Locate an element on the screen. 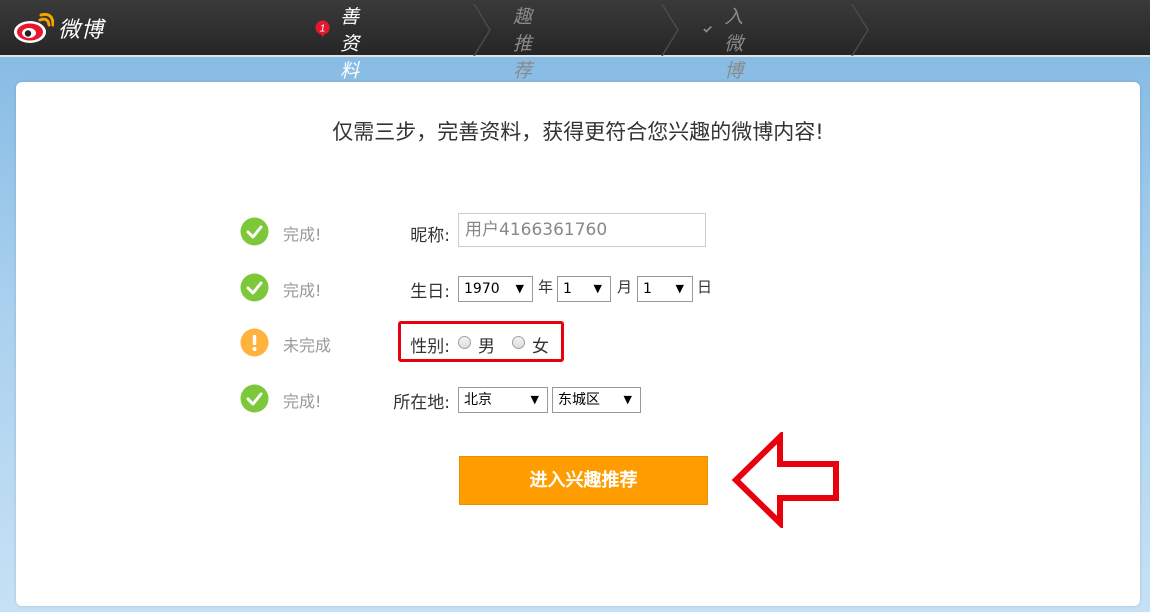  weibo-eye-icon is located at coordinates (34, 28).